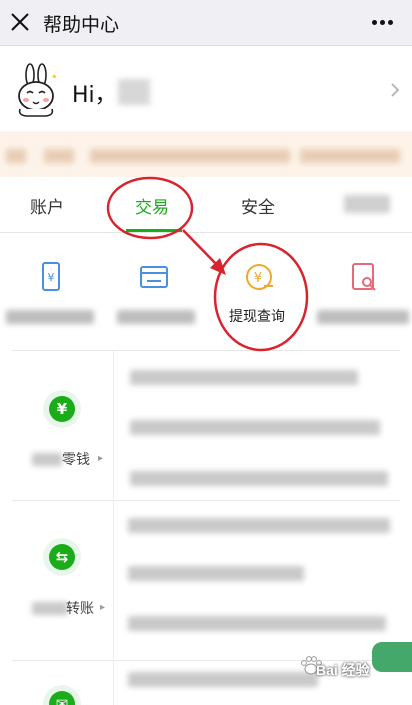  I want to click on greeting-text: Hi，, so click(94, 95).